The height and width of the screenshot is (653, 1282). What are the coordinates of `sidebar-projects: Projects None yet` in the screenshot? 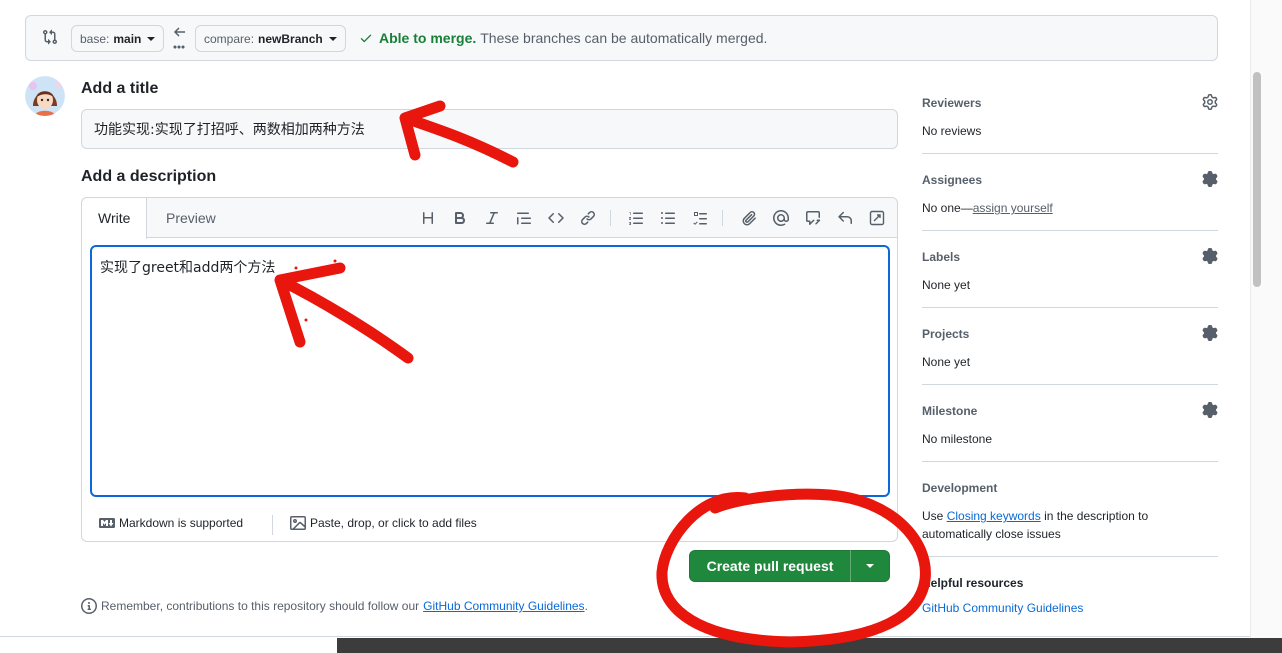 It's located at (1070, 355).